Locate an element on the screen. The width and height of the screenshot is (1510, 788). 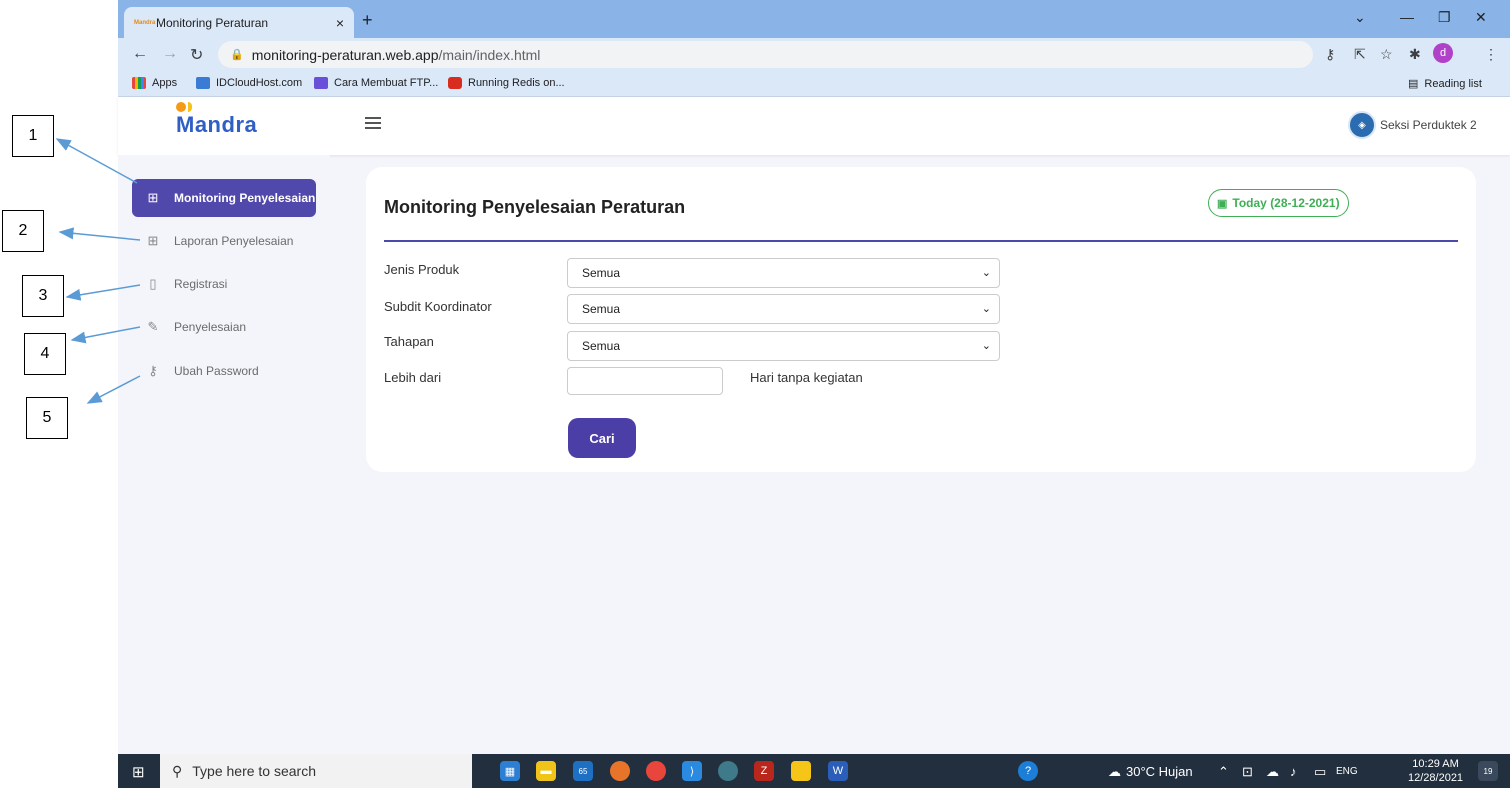
today-badge: ▣ Today (28-12-2021) is located at coordinates (1278, 203).